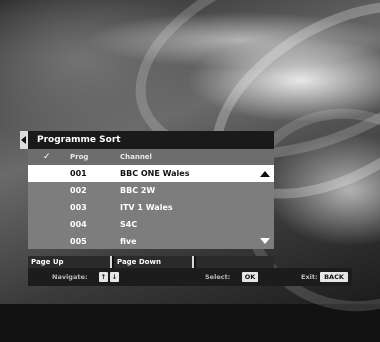 The width and height of the screenshot is (380, 342). What do you see at coordinates (190, 277) in the screenshot?
I see `help-bar: Navigate: ↑ ↓ Select: OK Exit: BACK` at bounding box center [190, 277].